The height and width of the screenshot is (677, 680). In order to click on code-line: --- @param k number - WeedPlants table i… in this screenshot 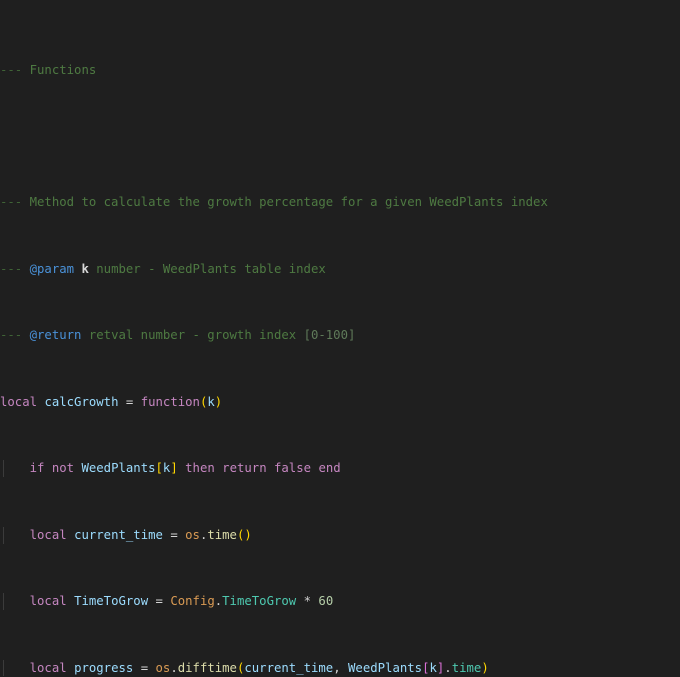, I will do `click(340, 269)`.